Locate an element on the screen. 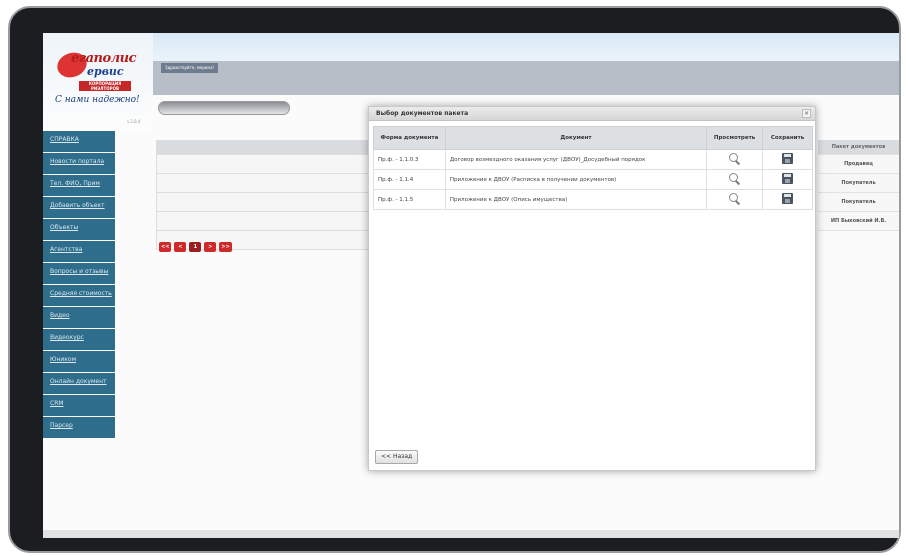  sidebar-item-video-course: Видеокурс is located at coordinates (79, 339).